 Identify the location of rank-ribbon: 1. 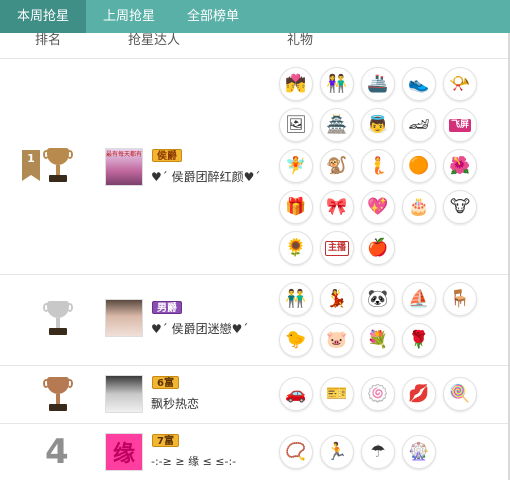
(31, 165).